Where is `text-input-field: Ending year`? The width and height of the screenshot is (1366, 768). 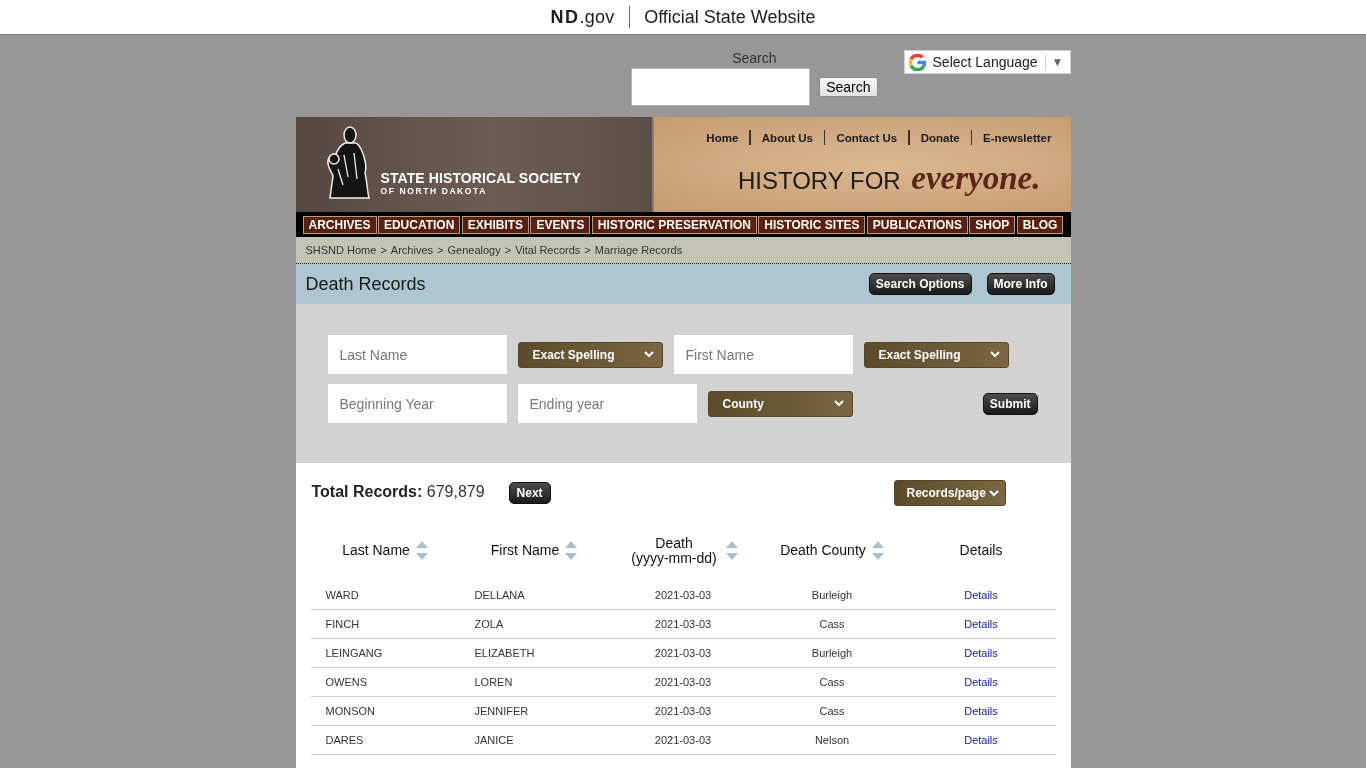
text-input-field: Ending year is located at coordinates (607, 403).